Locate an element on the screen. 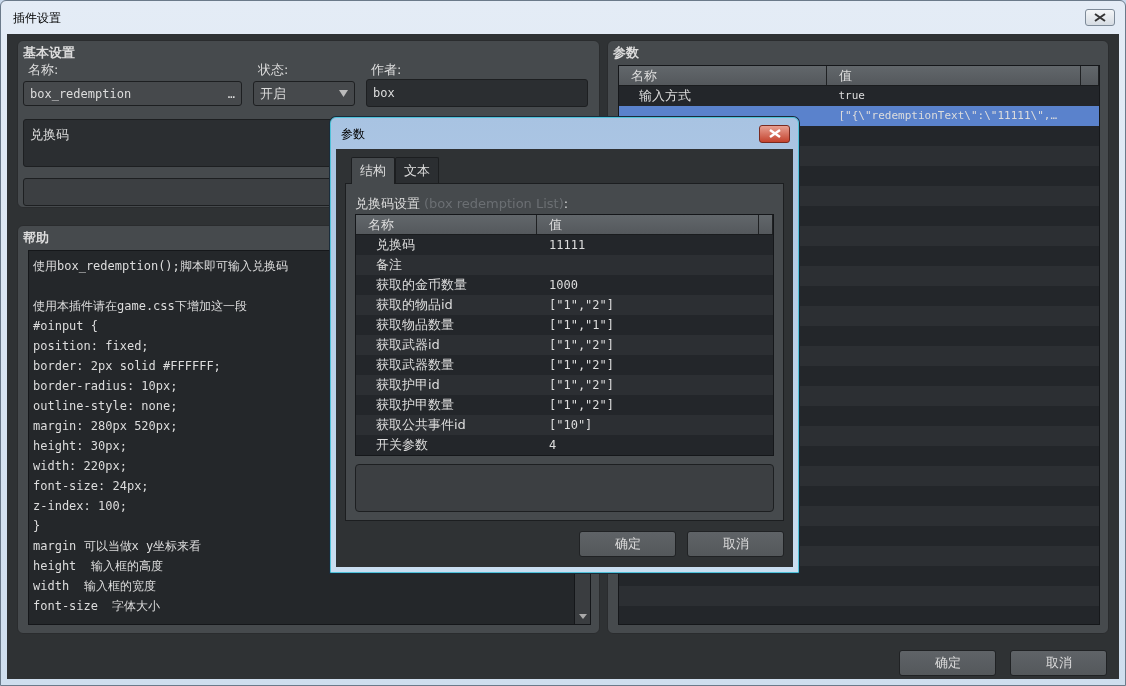  help-text-line: font-size 字体大小 is located at coordinates (97, 606).